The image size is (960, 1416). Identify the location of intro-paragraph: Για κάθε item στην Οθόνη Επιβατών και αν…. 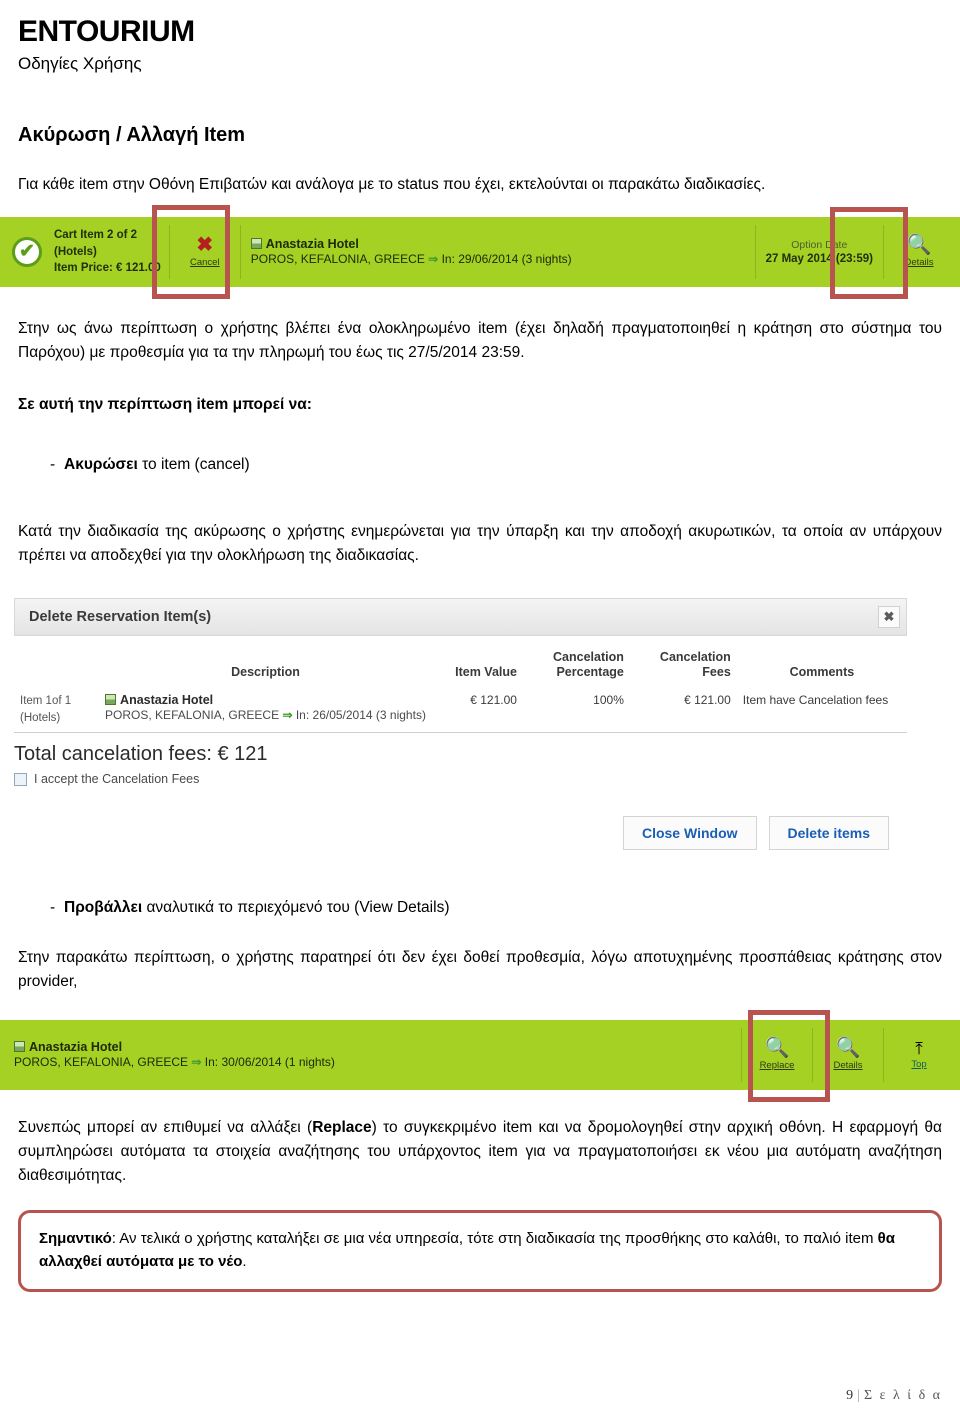
(392, 184).